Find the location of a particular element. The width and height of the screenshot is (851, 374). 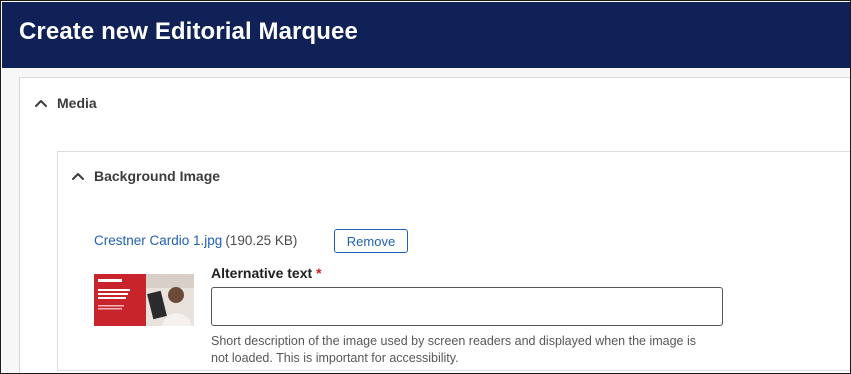

background-image-summary-toggle: Background Image is located at coordinates (145, 176).